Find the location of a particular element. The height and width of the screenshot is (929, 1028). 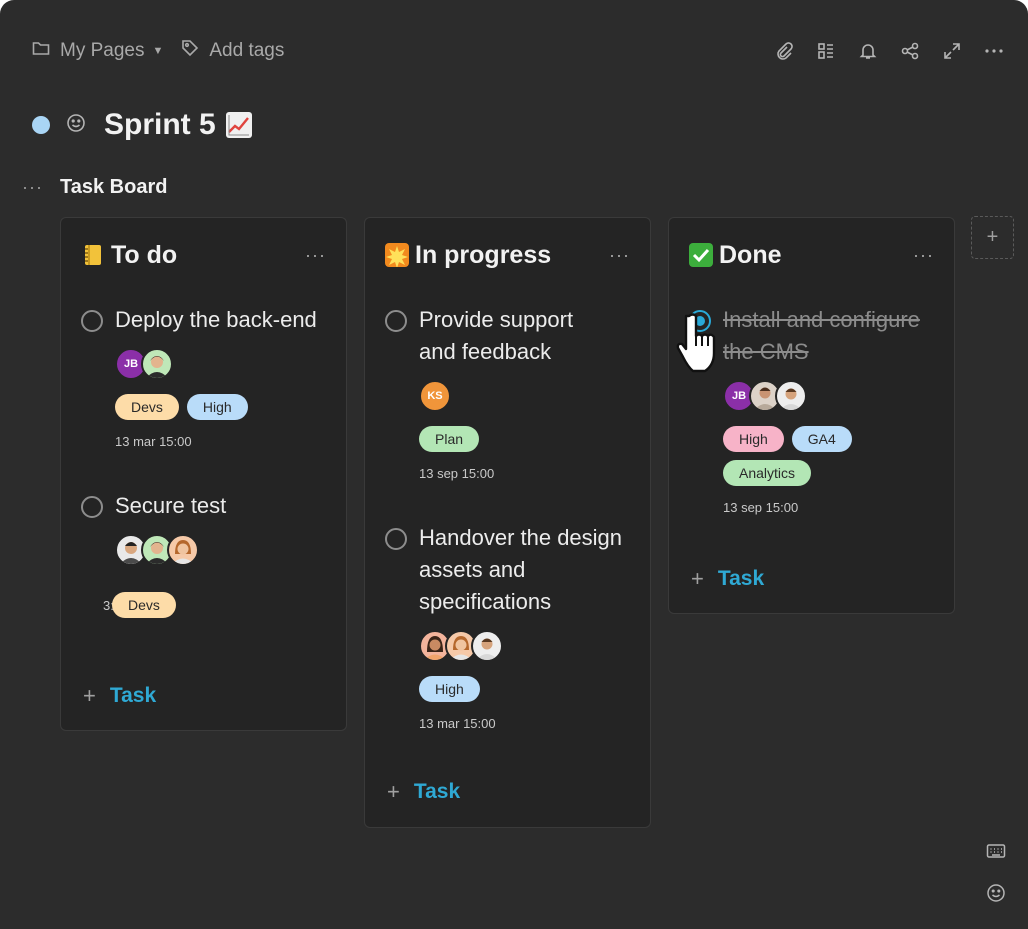

tag-list: Devs High is located at coordinates (215, 407).